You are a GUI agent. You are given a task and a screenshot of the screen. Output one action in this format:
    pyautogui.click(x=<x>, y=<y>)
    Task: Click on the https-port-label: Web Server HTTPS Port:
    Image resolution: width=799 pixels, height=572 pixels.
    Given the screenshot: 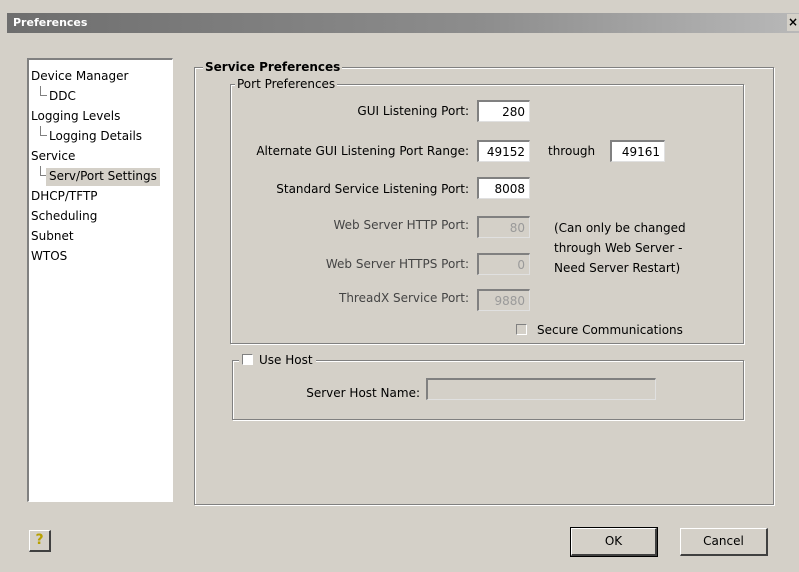 What is the action you would take?
    pyautogui.click(x=397, y=264)
    